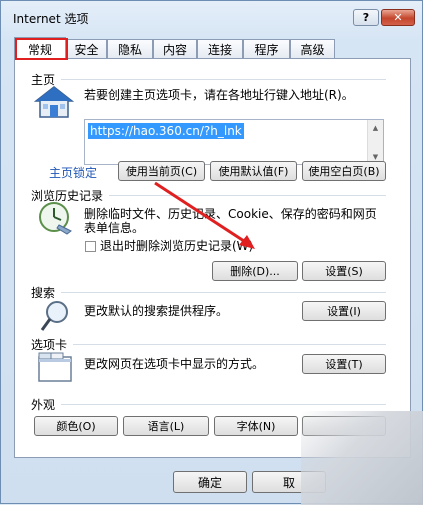 The width and height of the screenshot is (423, 505). I want to click on ok-button: 确定, so click(210, 482).